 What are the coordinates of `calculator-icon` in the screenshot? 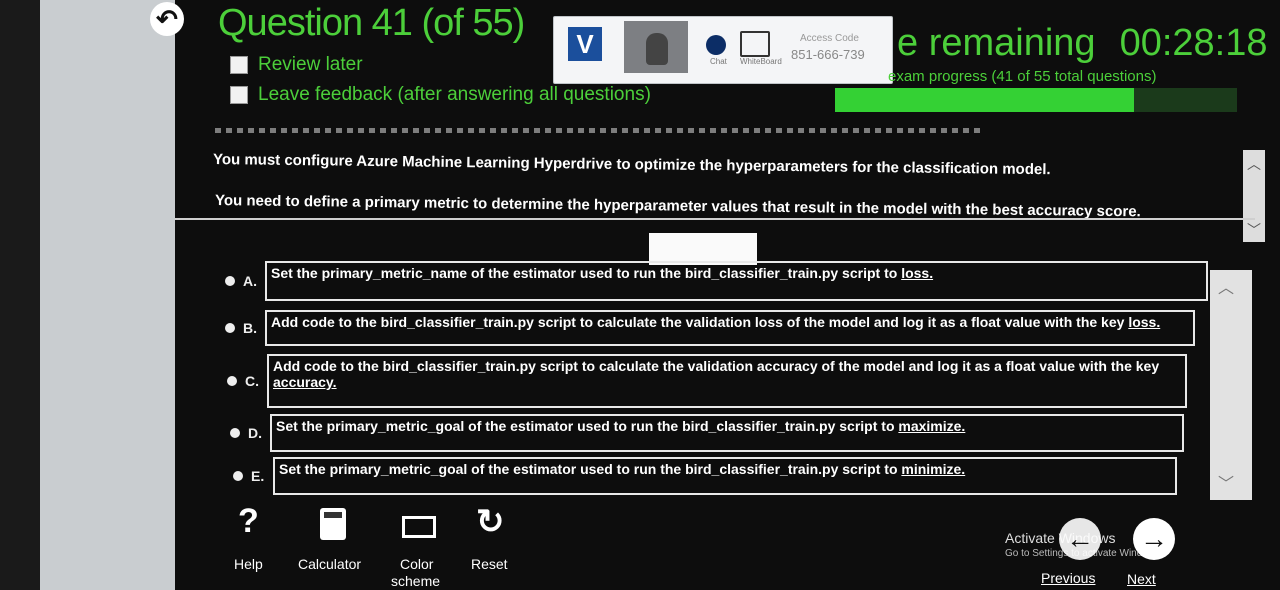 It's located at (333, 524).